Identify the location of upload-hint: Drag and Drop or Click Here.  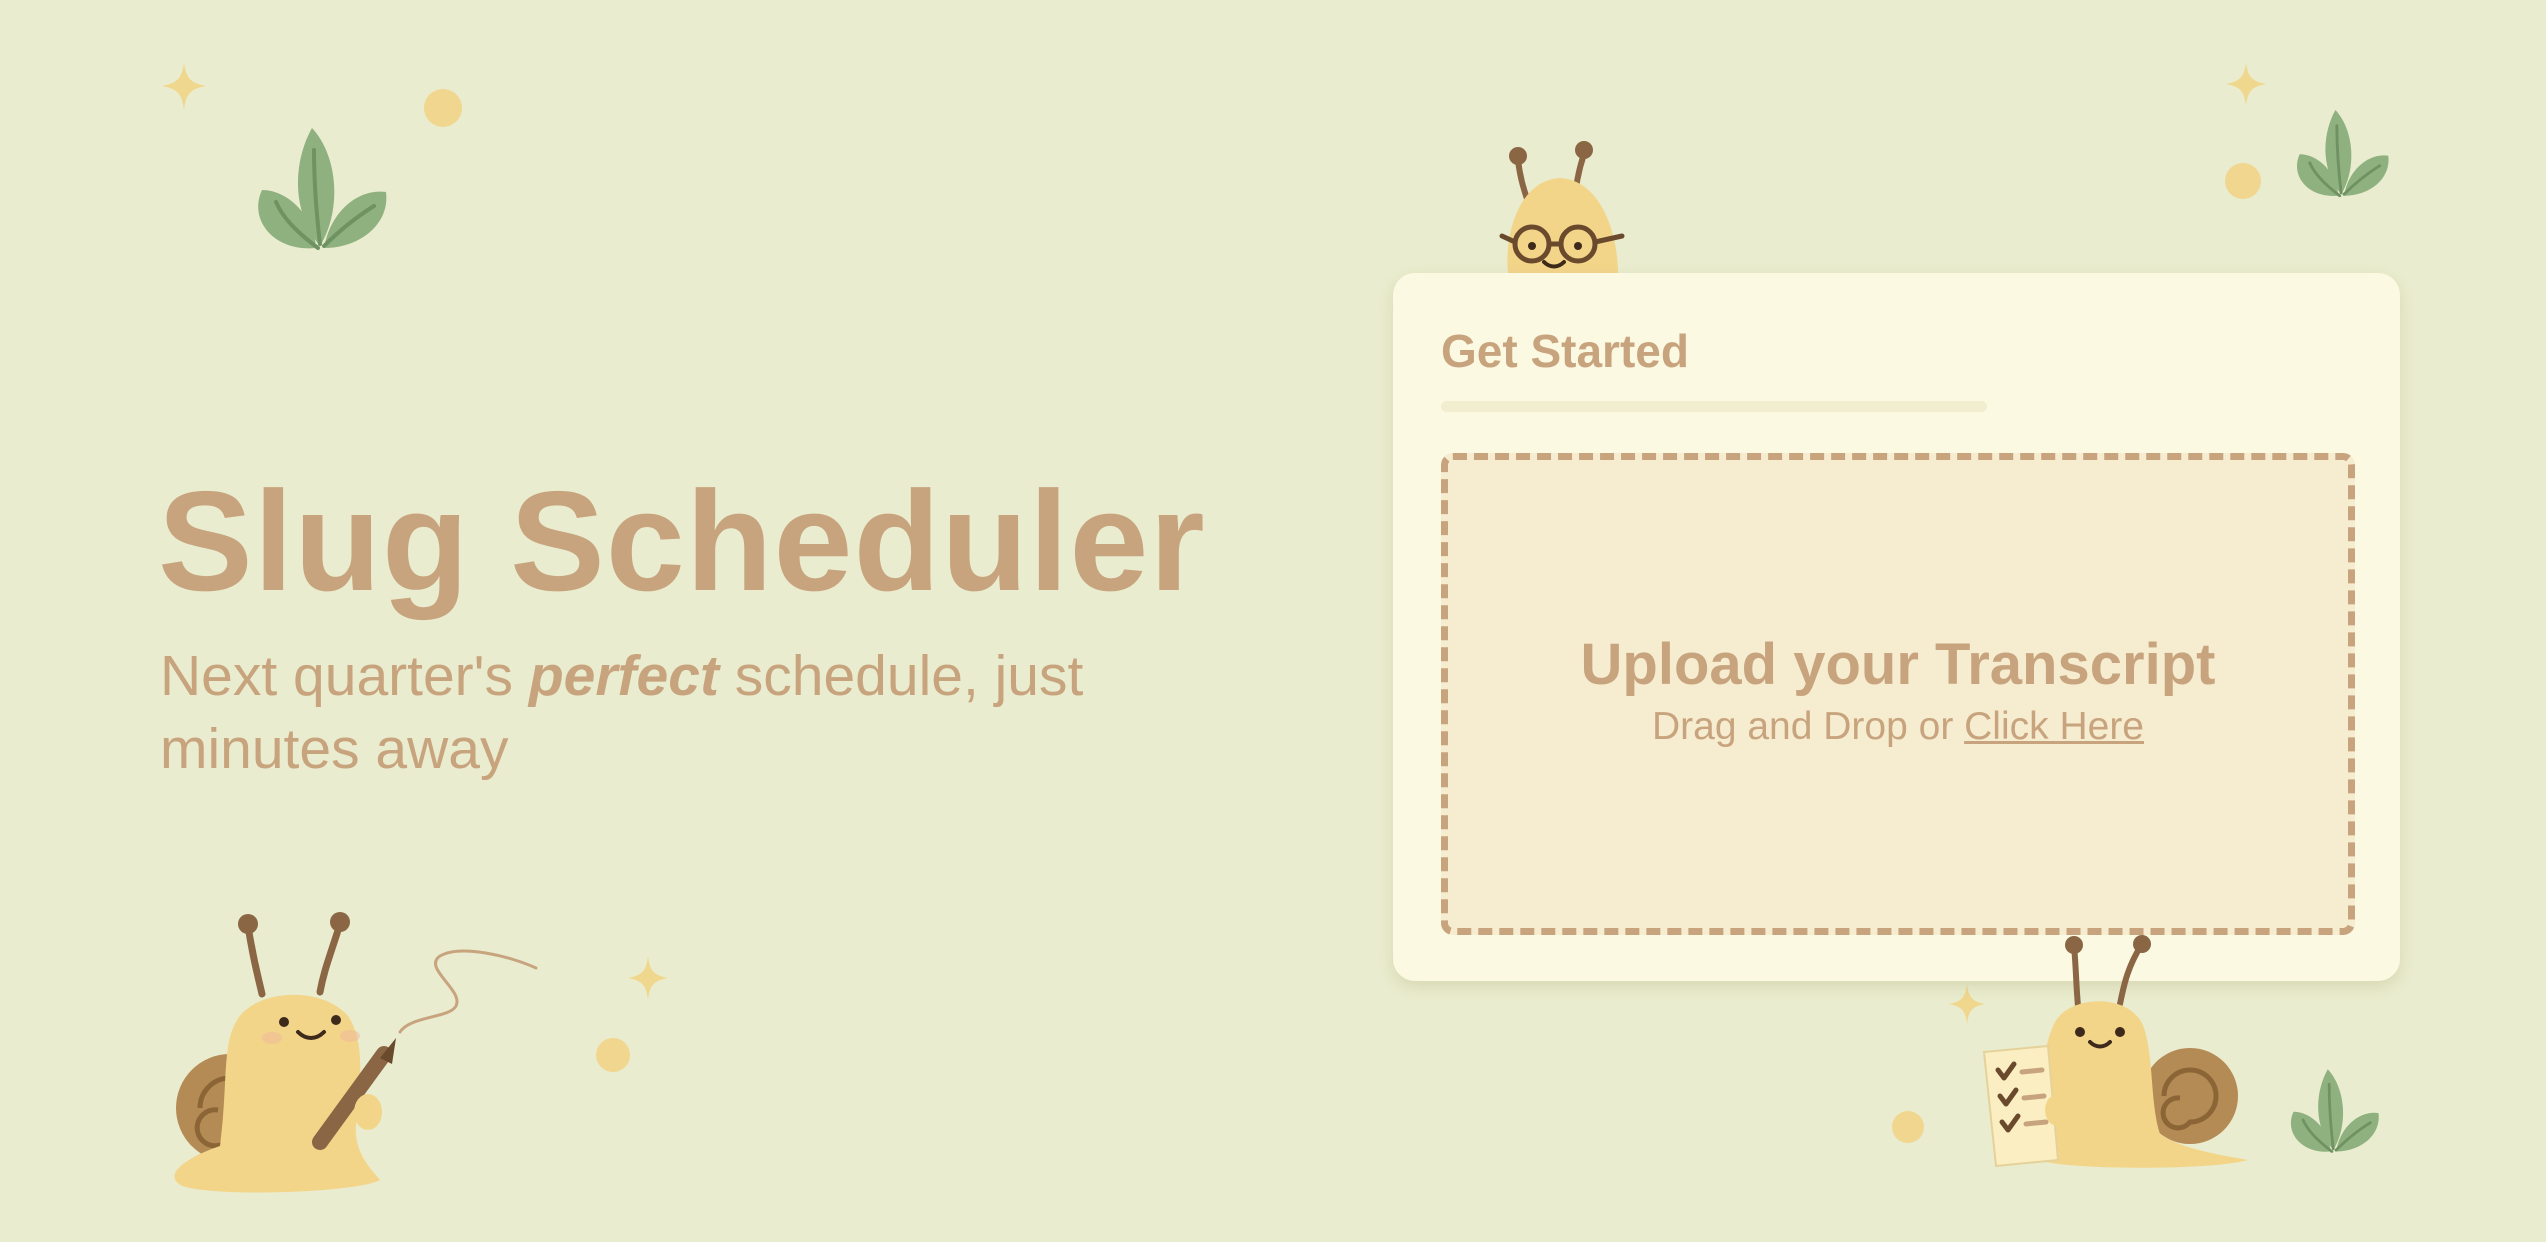
(1898, 727).